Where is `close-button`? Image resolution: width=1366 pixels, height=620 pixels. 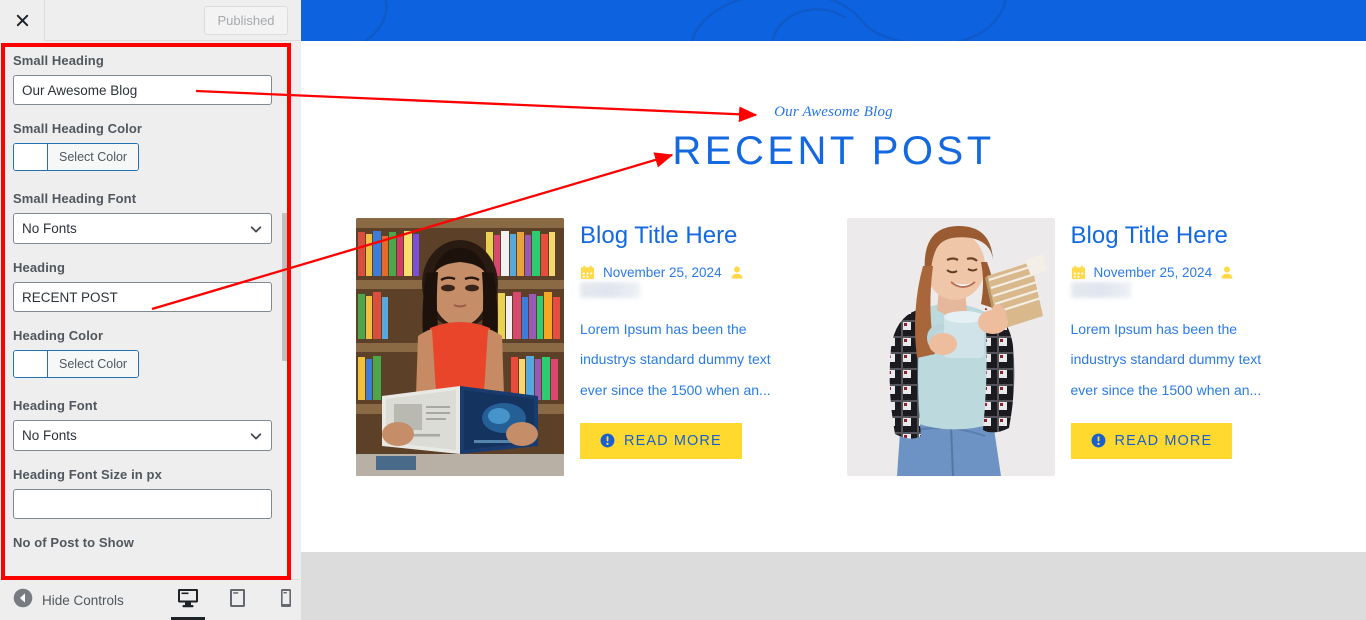
close-button is located at coordinates (22, 20).